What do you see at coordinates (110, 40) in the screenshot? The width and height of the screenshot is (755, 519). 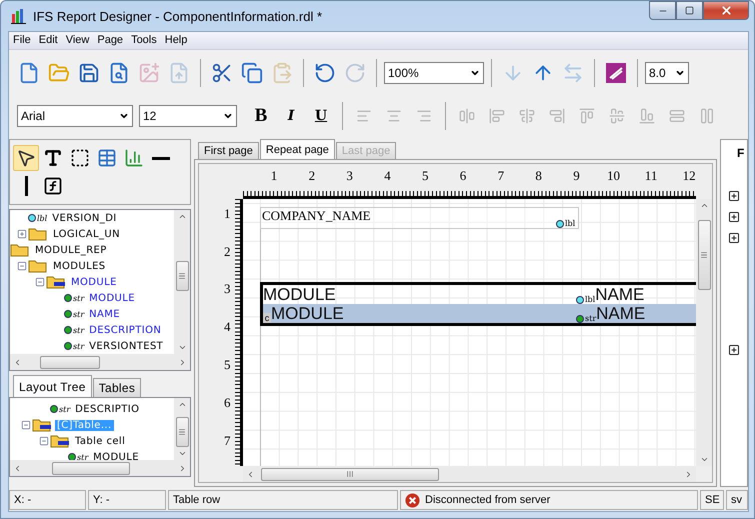 I see `menu-item: Page` at bounding box center [110, 40].